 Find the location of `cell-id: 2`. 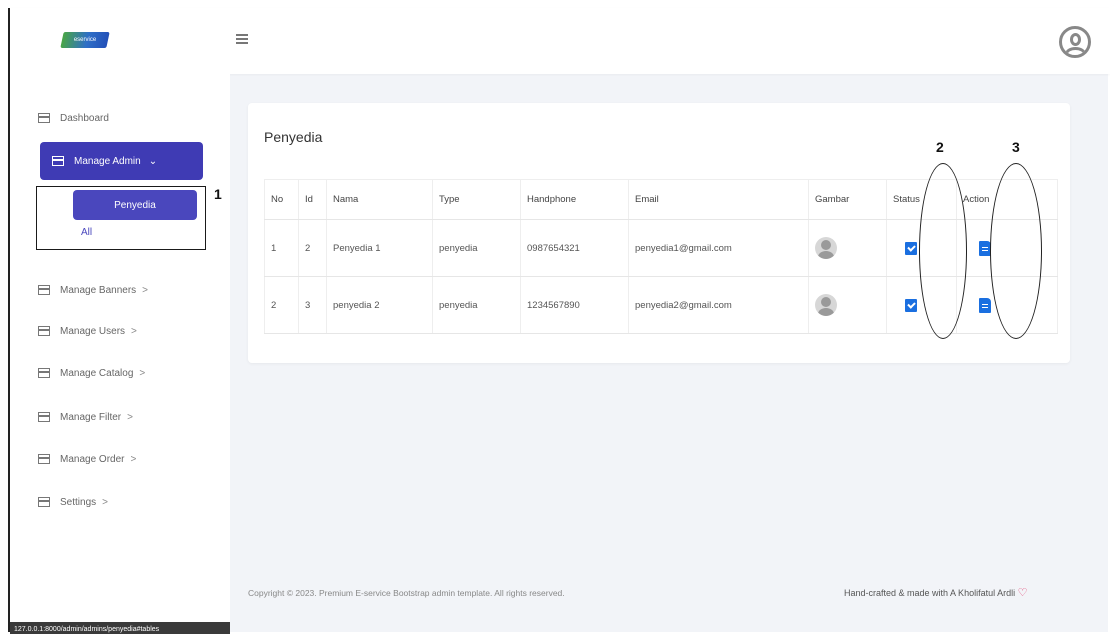

cell-id: 2 is located at coordinates (312, 248).